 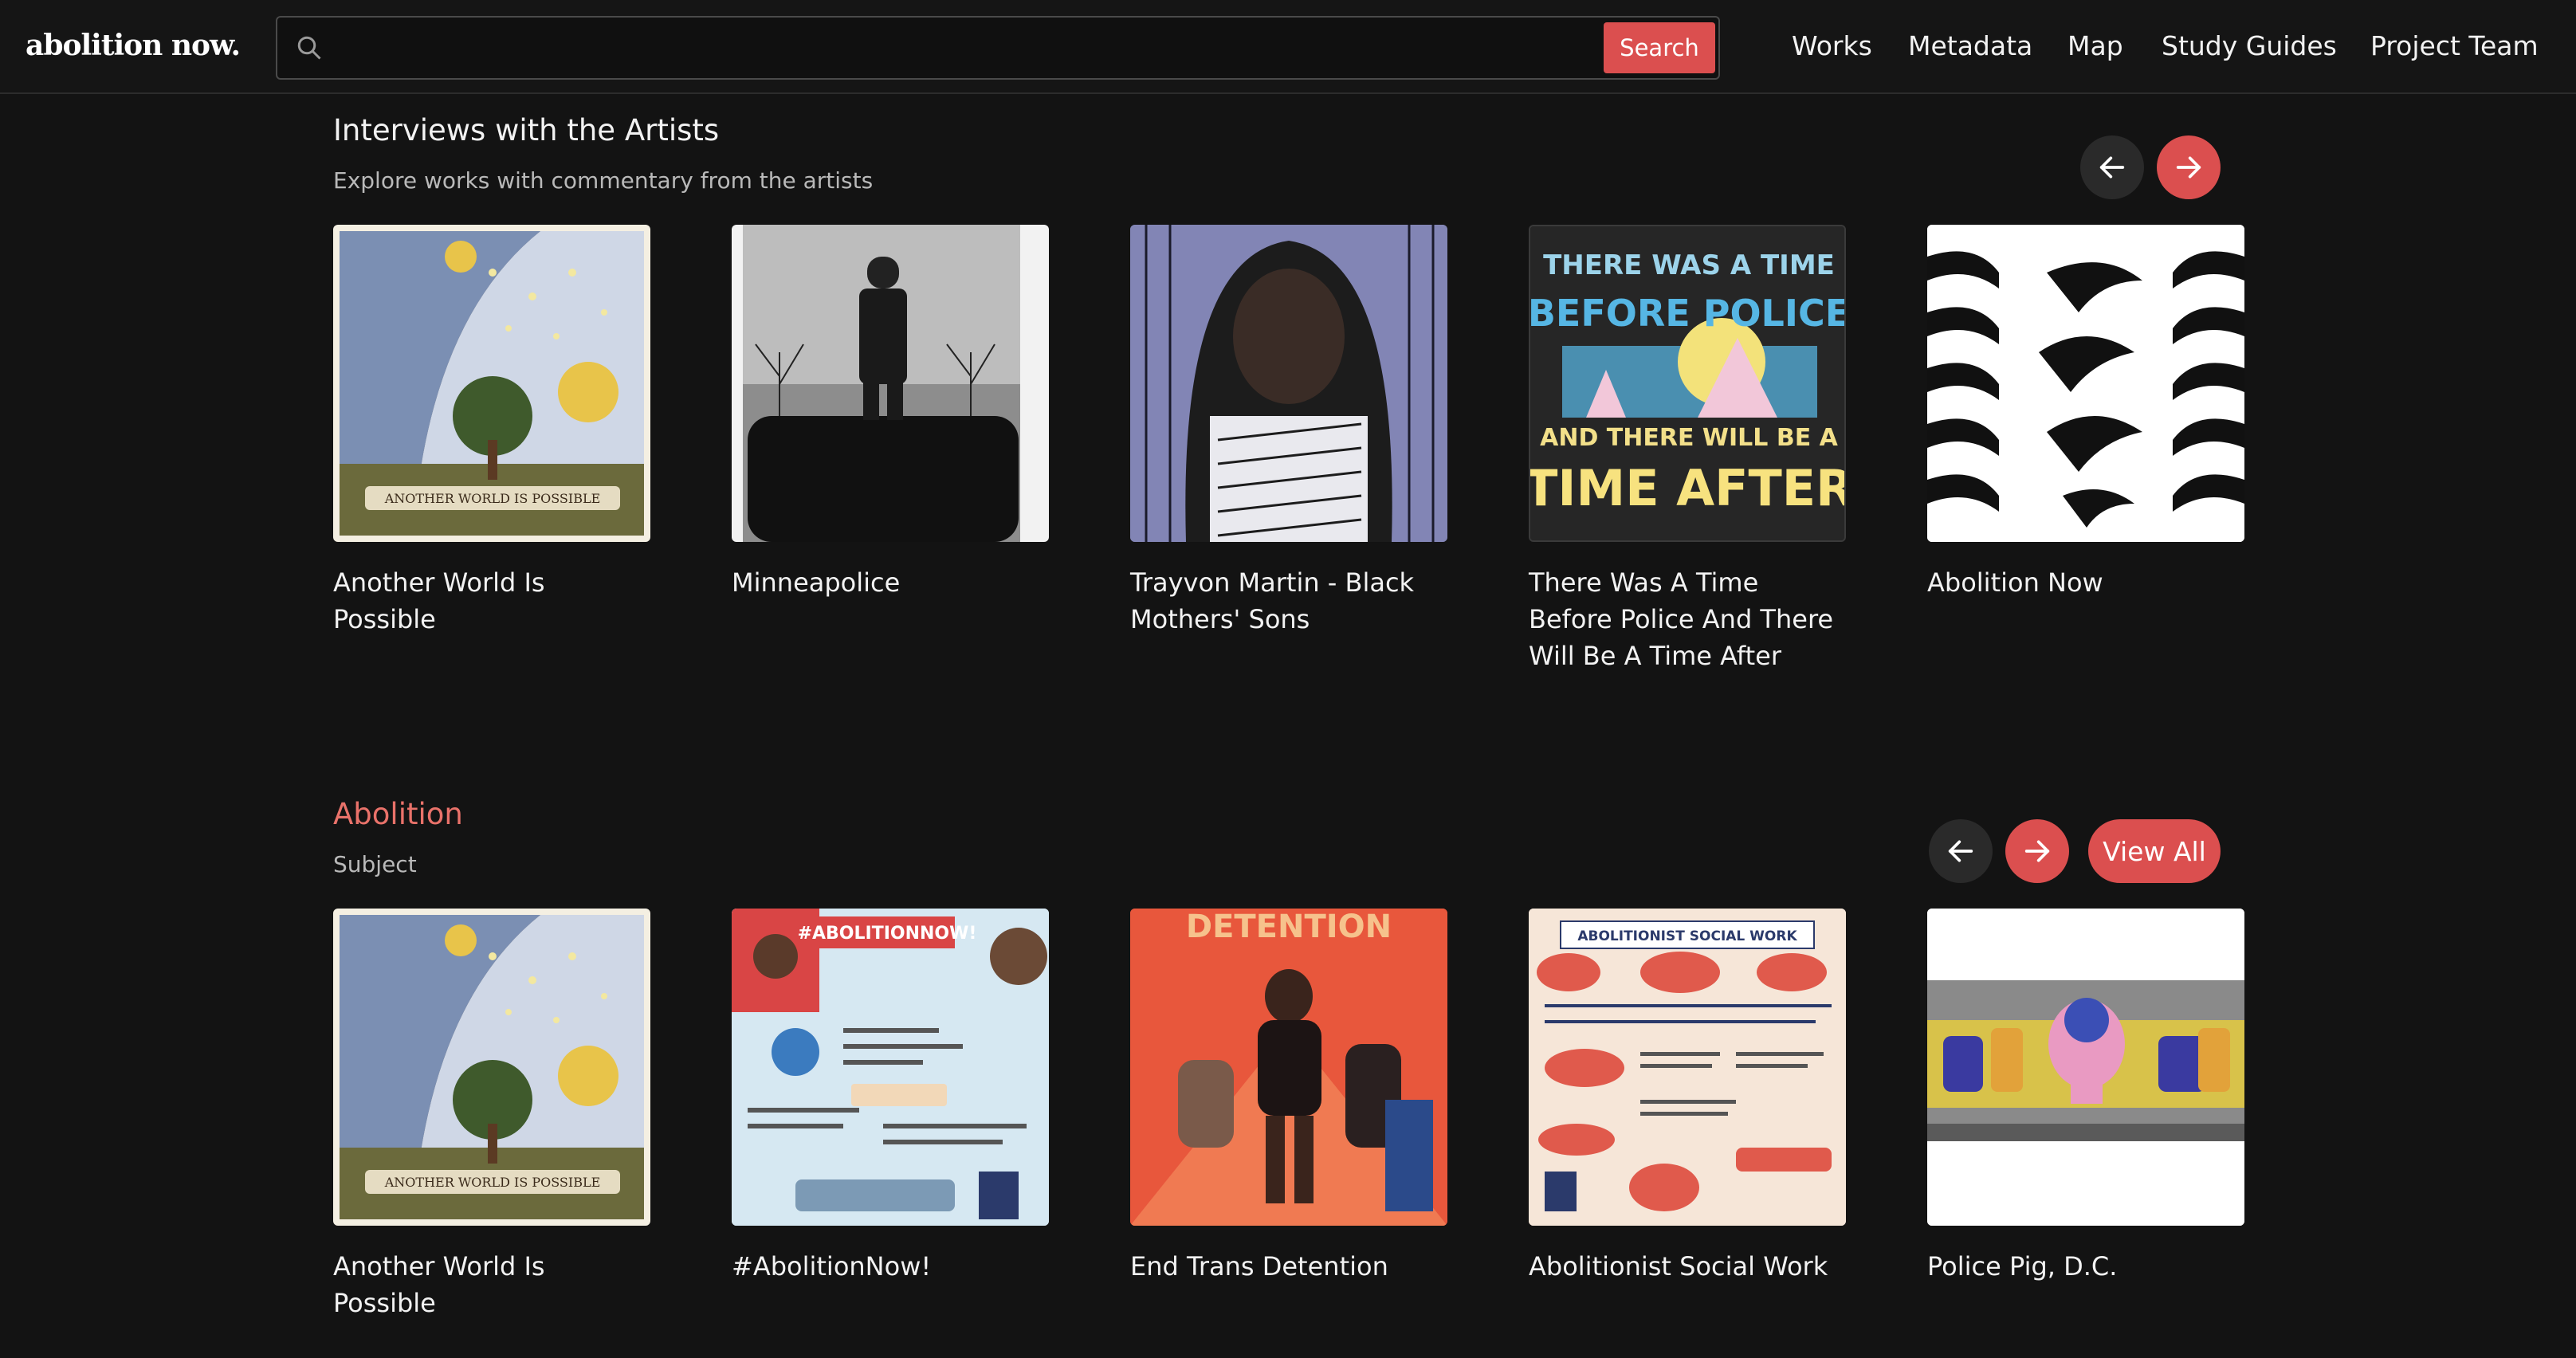 I want to click on artwork-police-pig, so click(x=2085, y=1067).